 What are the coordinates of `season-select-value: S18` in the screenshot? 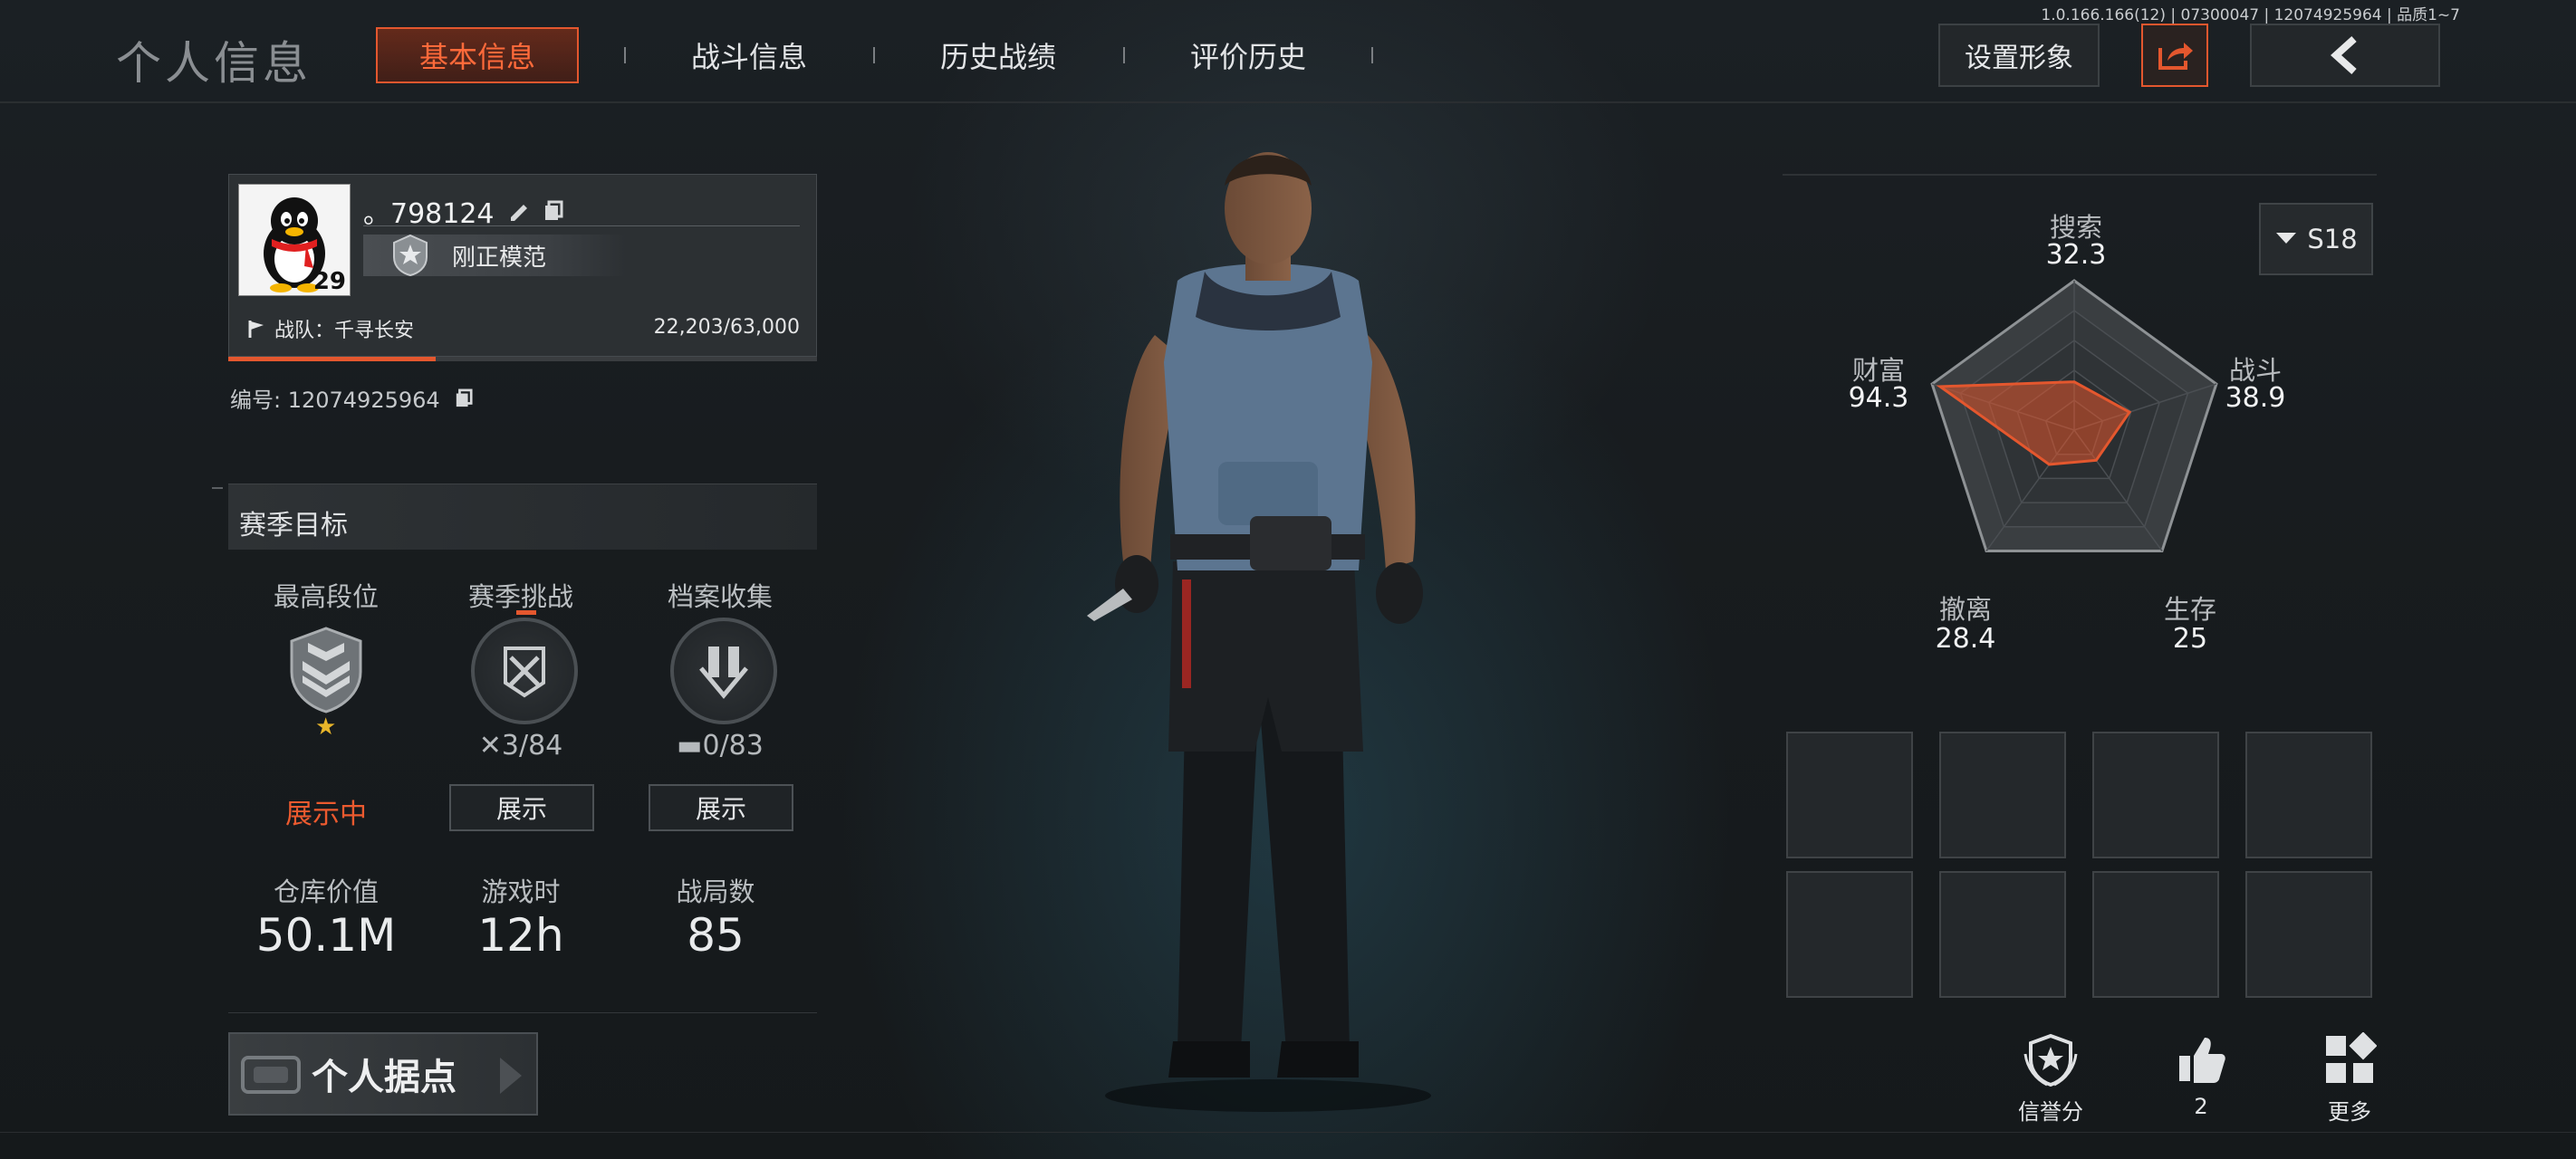 It's located at (2332, 239).